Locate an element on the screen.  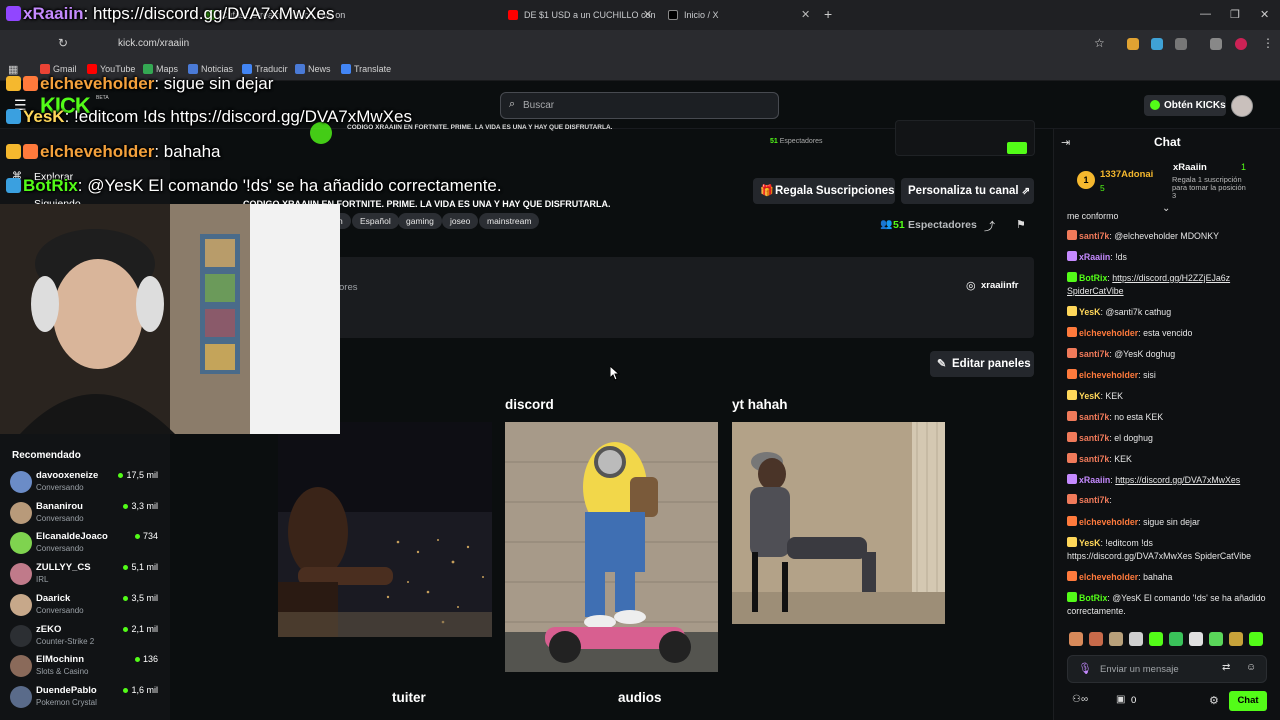
youtube-icon is located at coordinates (92, 69).